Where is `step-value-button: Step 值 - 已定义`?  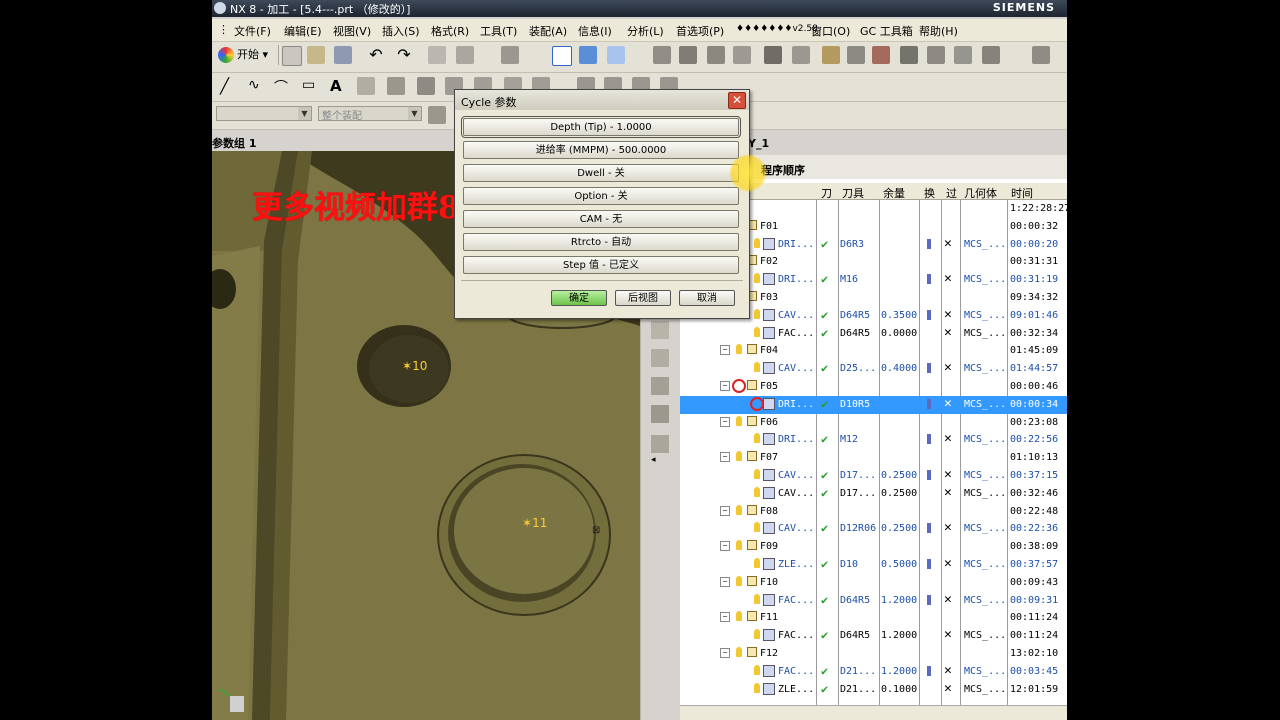
step-value-button: Step 值 - 已定义 is located at coordinates (601, 265).